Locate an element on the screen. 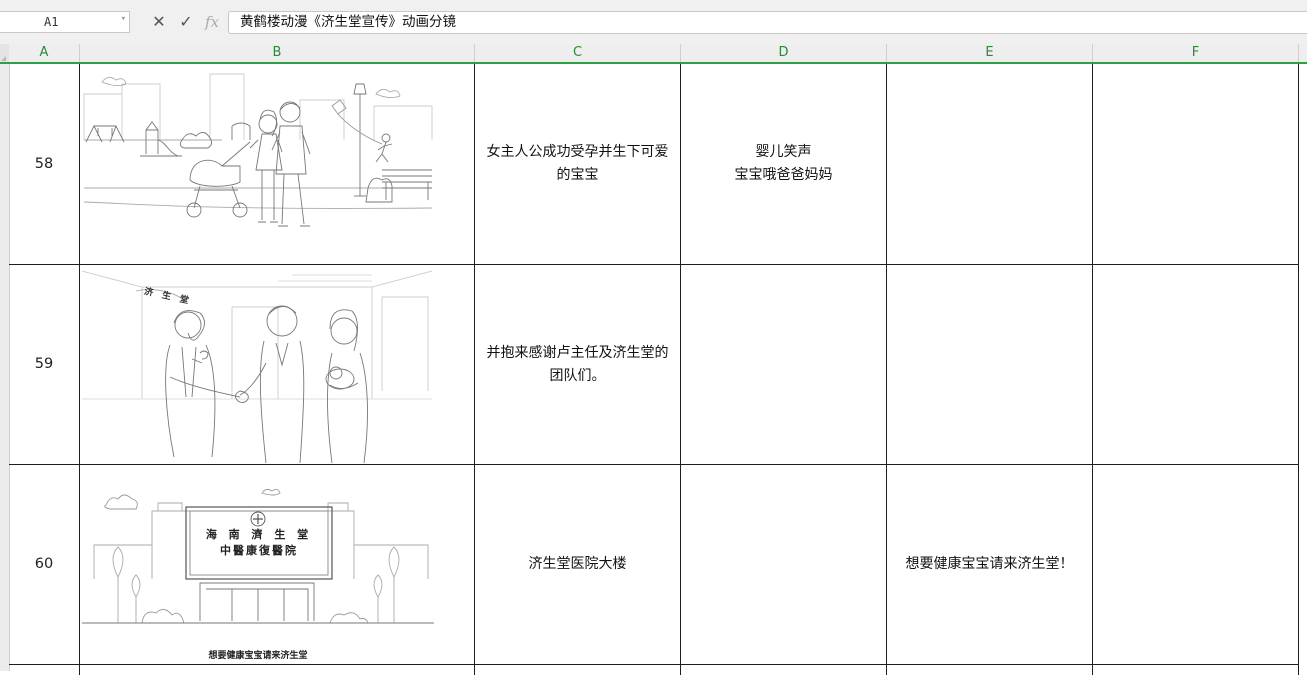  hospital-building-sketch: 海 南 濟 生 堂 中醫康復醫院 想要健康宝宝请来济生堂 is located at coordinates (258, 565).